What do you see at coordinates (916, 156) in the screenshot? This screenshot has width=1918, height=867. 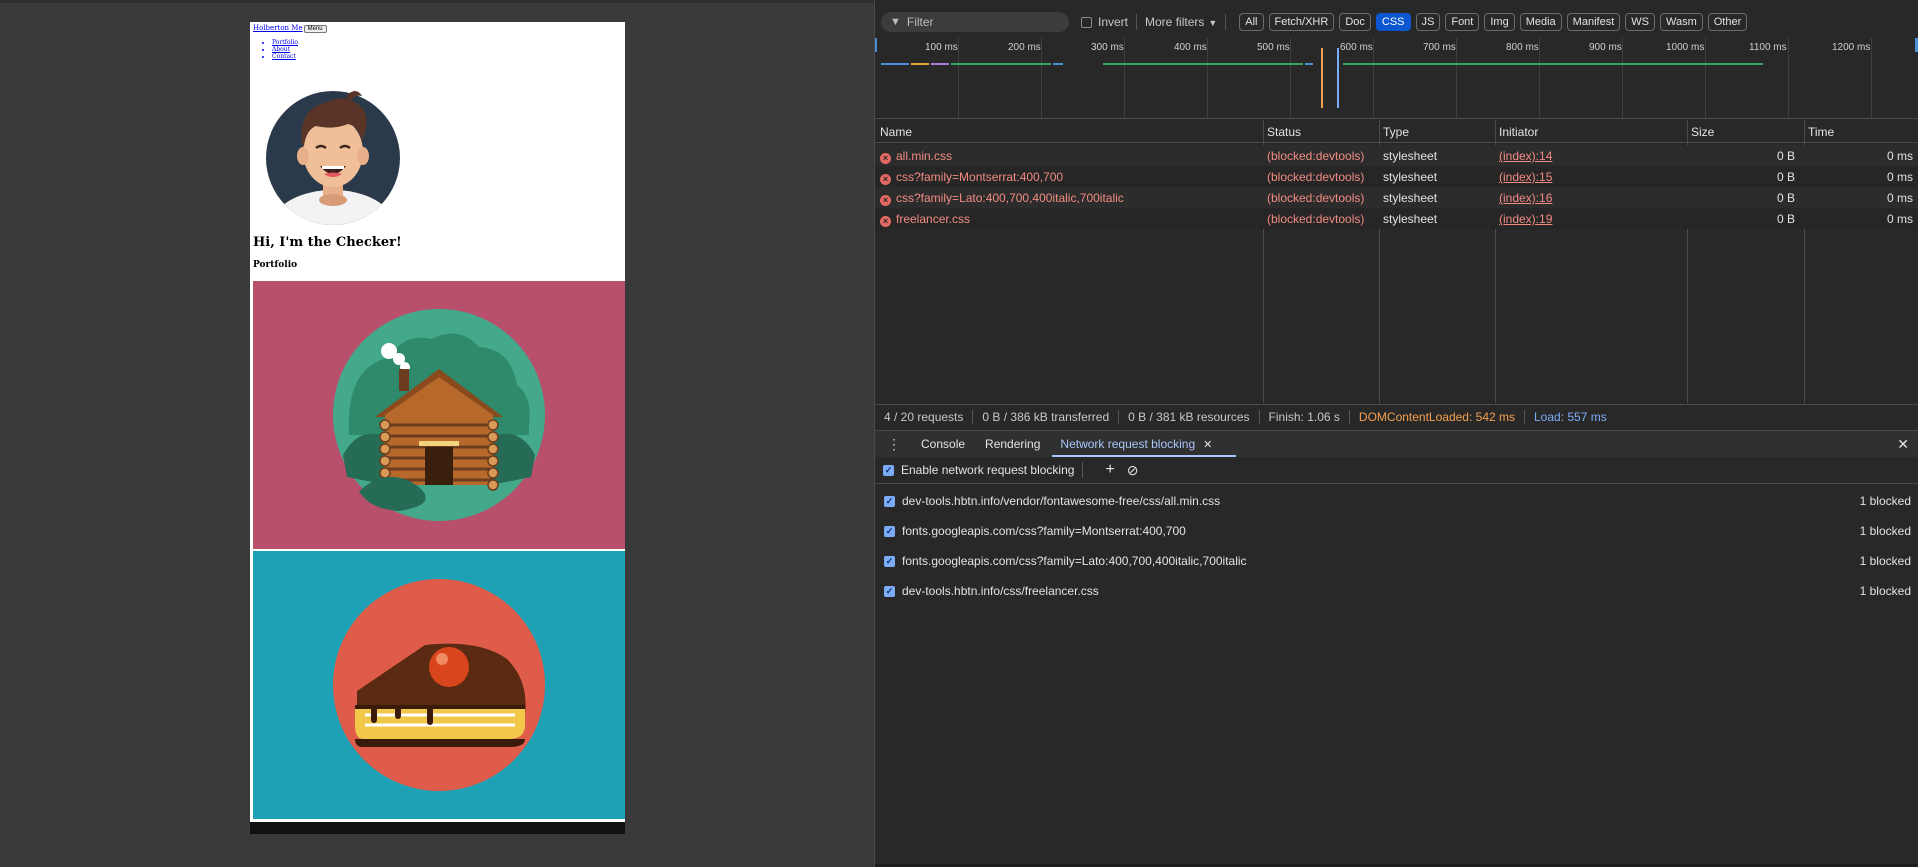 I see `request-name: × all.min.css` at bounding box center [916, 156].